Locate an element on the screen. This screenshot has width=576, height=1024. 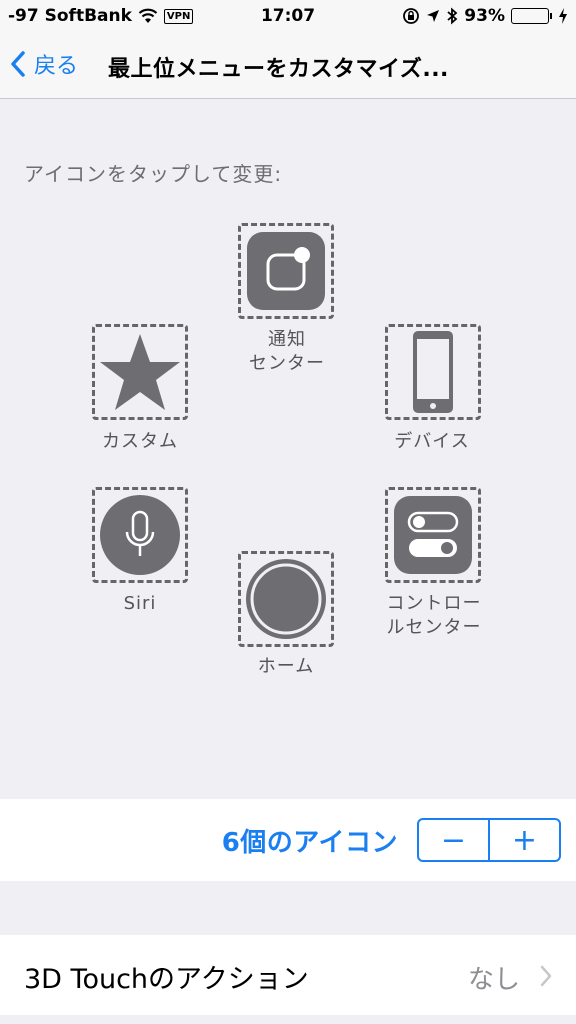
bluetooth-icon is located at coordinates (452, 16).